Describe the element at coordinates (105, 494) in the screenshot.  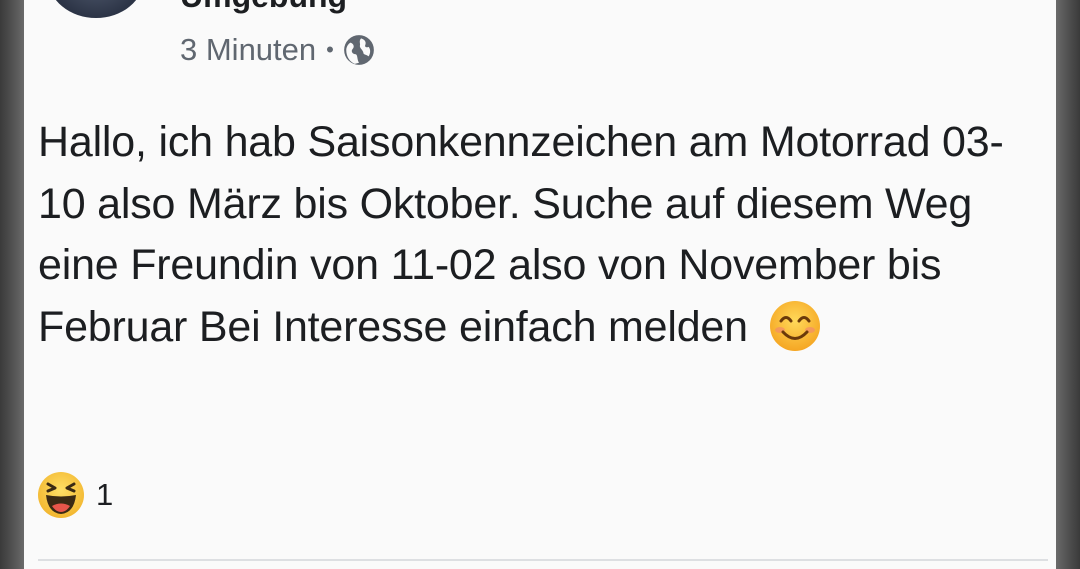
I see `reaction-count: 1` at that location.